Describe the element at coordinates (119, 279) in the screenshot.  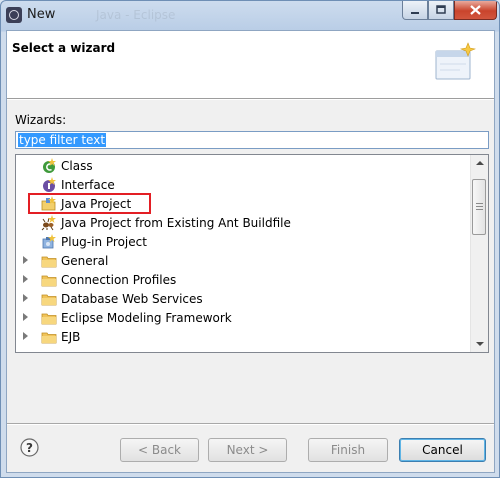
I see `tree-item-label: Connection Profiles` at that location.